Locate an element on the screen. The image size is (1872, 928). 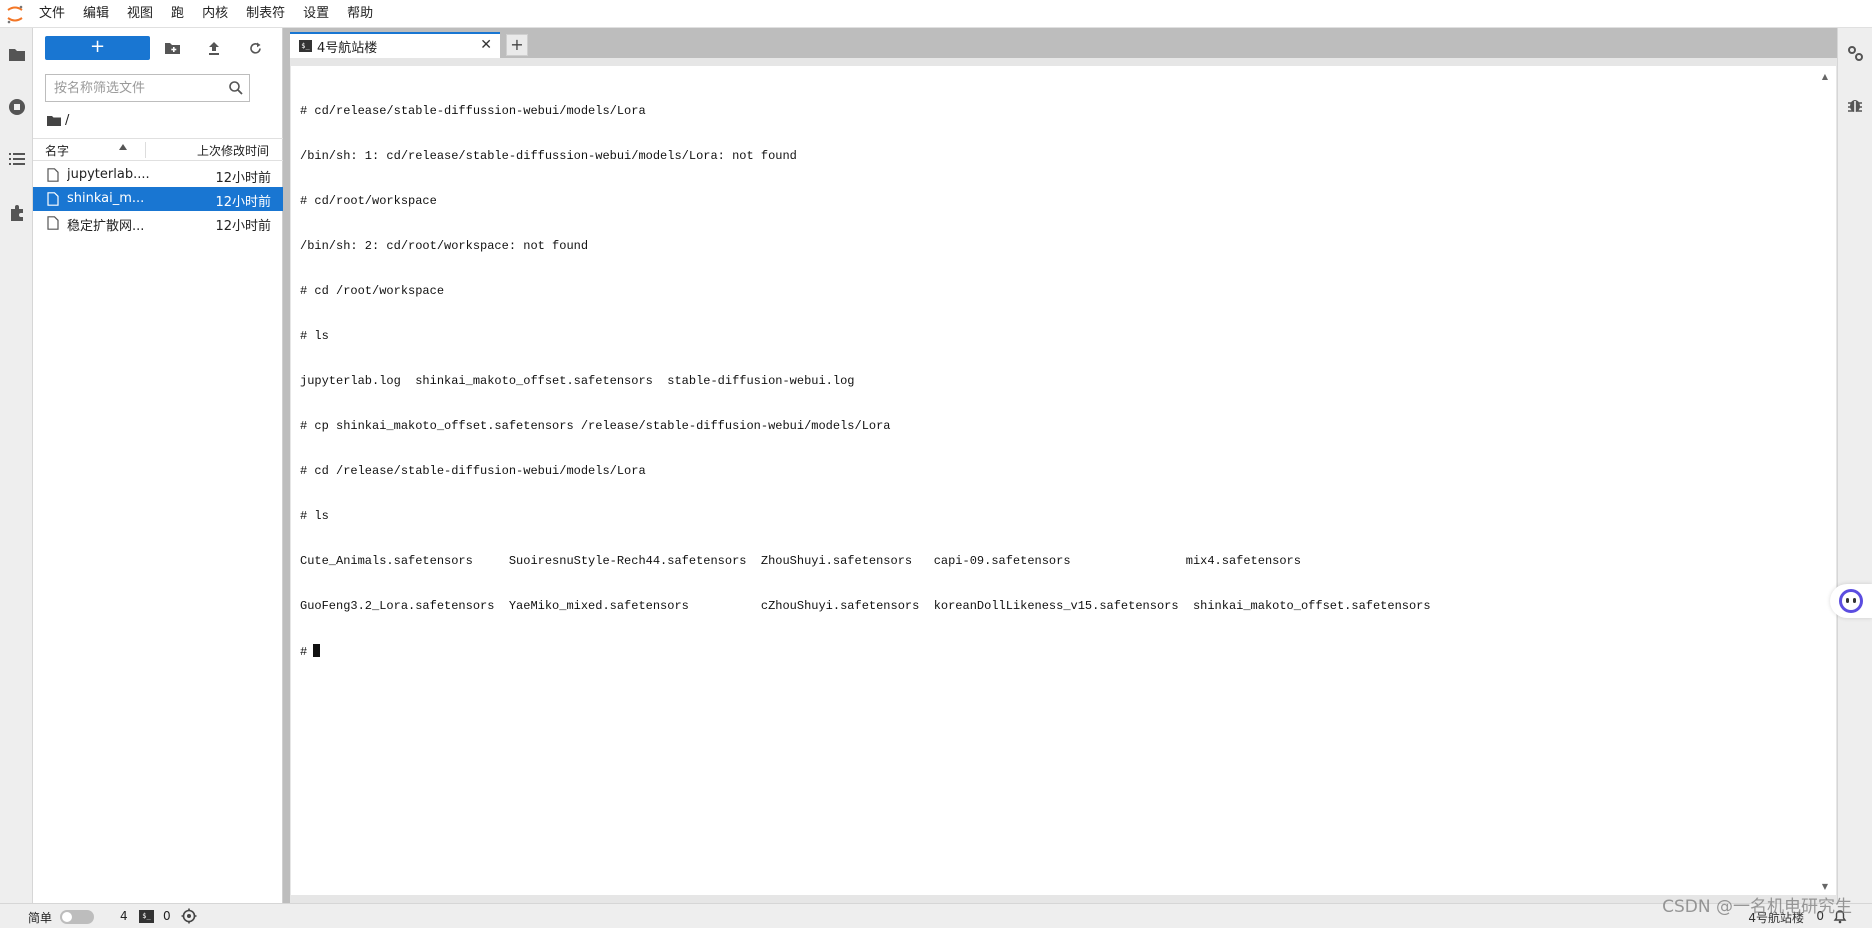
jupyter-logo-icon is located at coordinates (15, 14).